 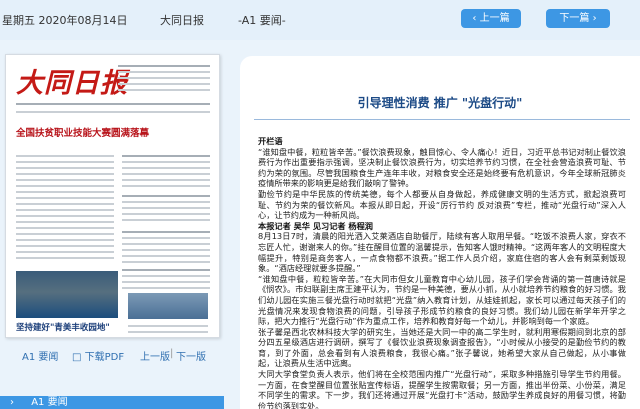 I want to click on current-page-link: A1 要闻, so click(x=40, y=355).